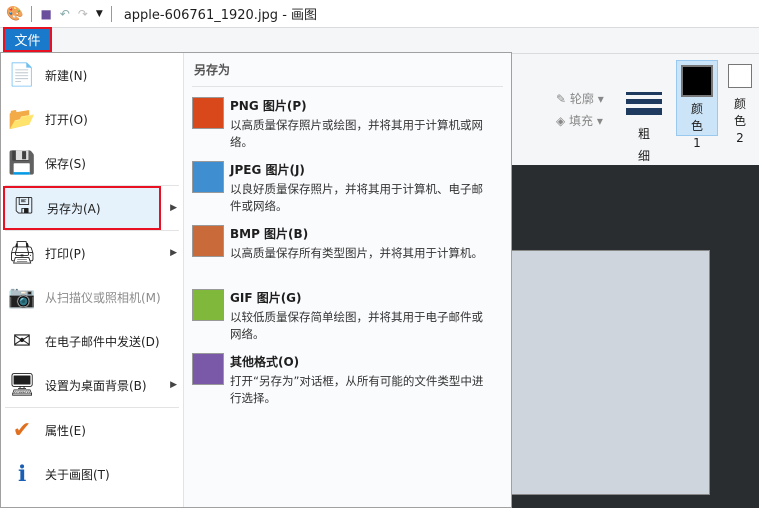  Describe the element at coordinates (266, 298) in the screenshot. I see `format-title: GIF 图片(G)` at that location.